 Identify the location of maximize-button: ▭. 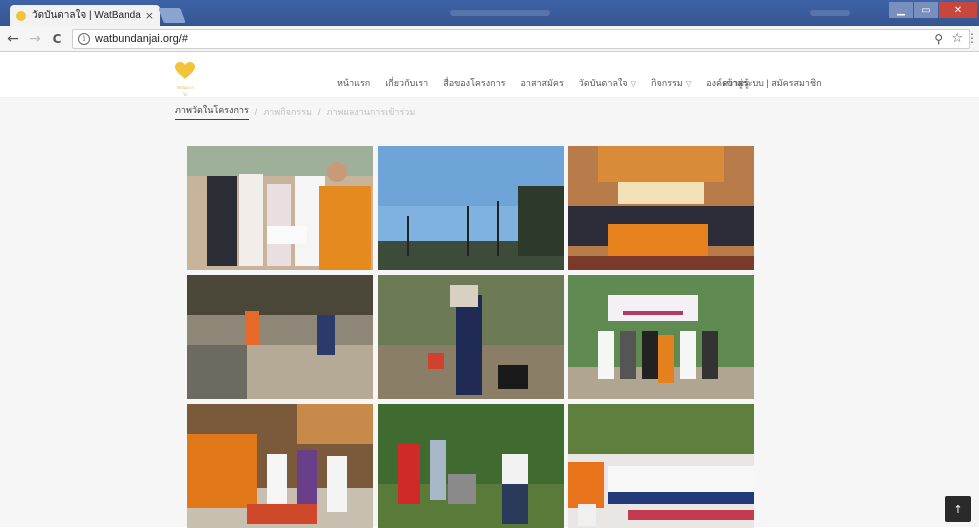
(926, 10).